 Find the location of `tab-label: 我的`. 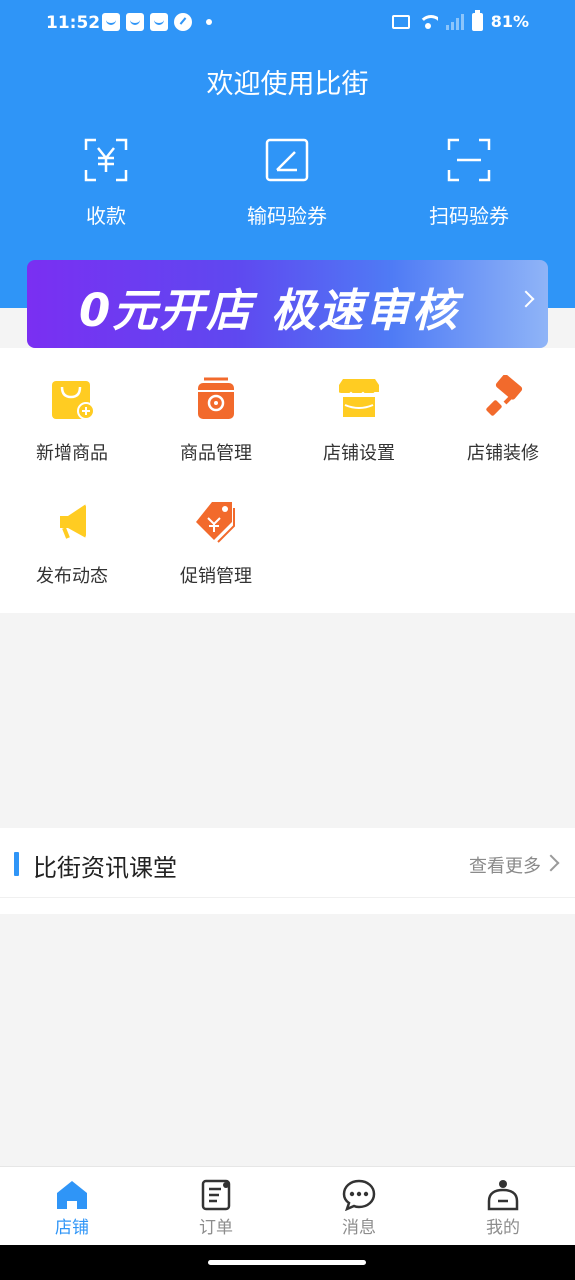

tab-label: 我的 is located at coordinates (503, 1228).